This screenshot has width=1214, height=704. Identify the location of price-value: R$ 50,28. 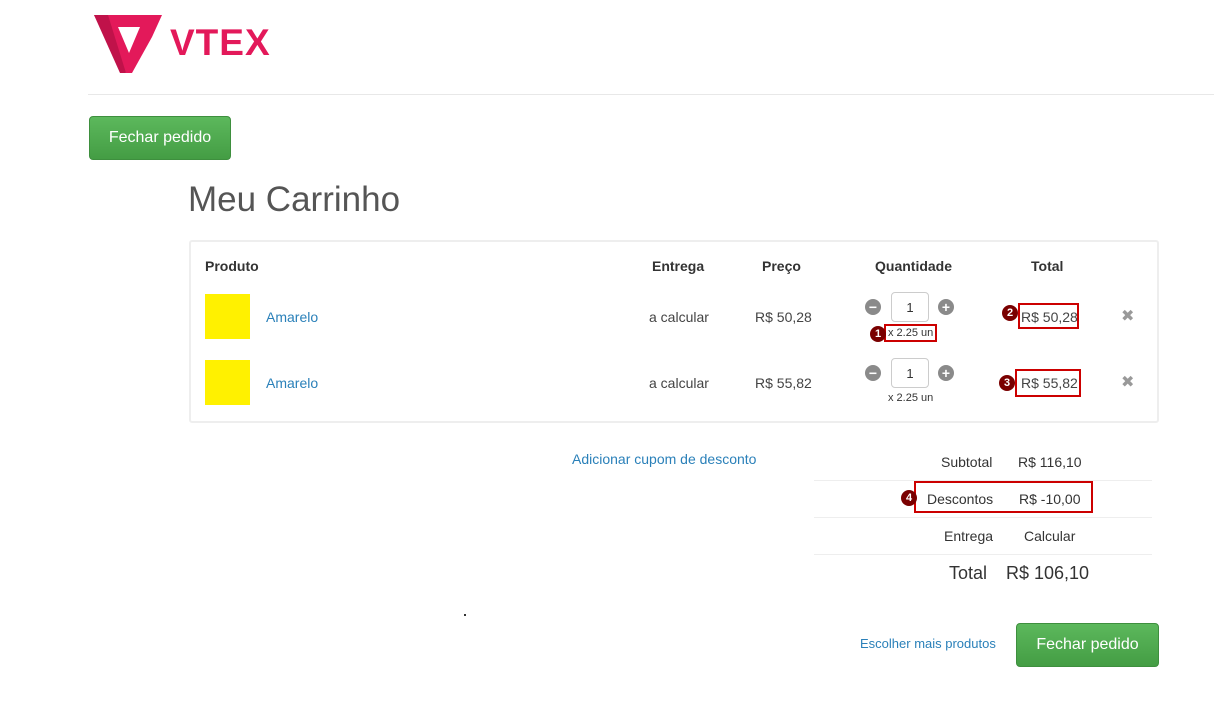
(783, 317).